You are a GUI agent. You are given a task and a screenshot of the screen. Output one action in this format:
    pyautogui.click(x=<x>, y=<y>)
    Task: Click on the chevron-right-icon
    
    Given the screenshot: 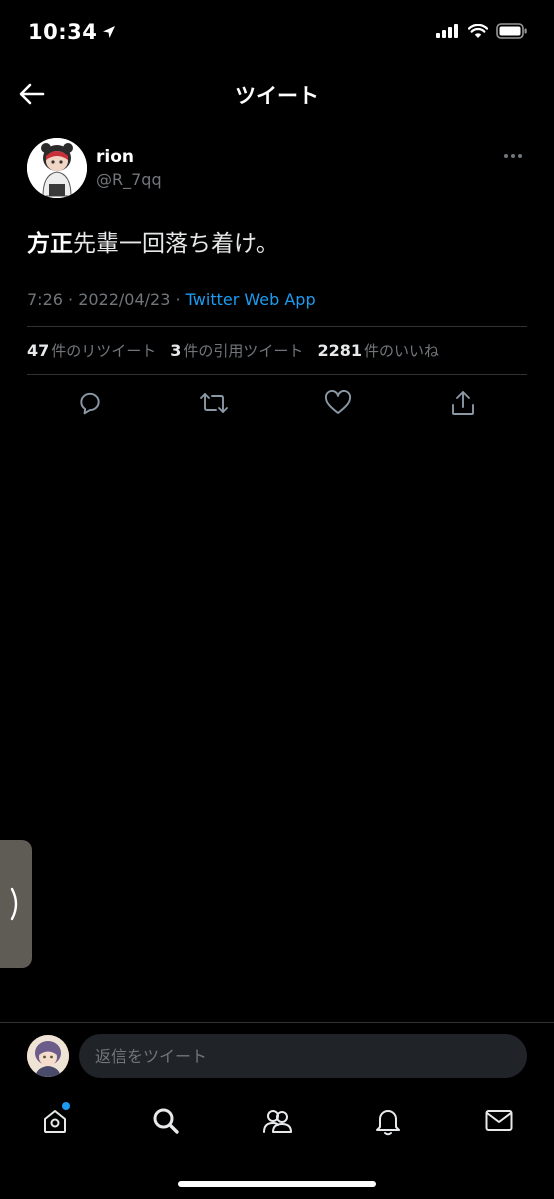 What is the action you would take?
    pyautogui.click(x=14, y=904)
    